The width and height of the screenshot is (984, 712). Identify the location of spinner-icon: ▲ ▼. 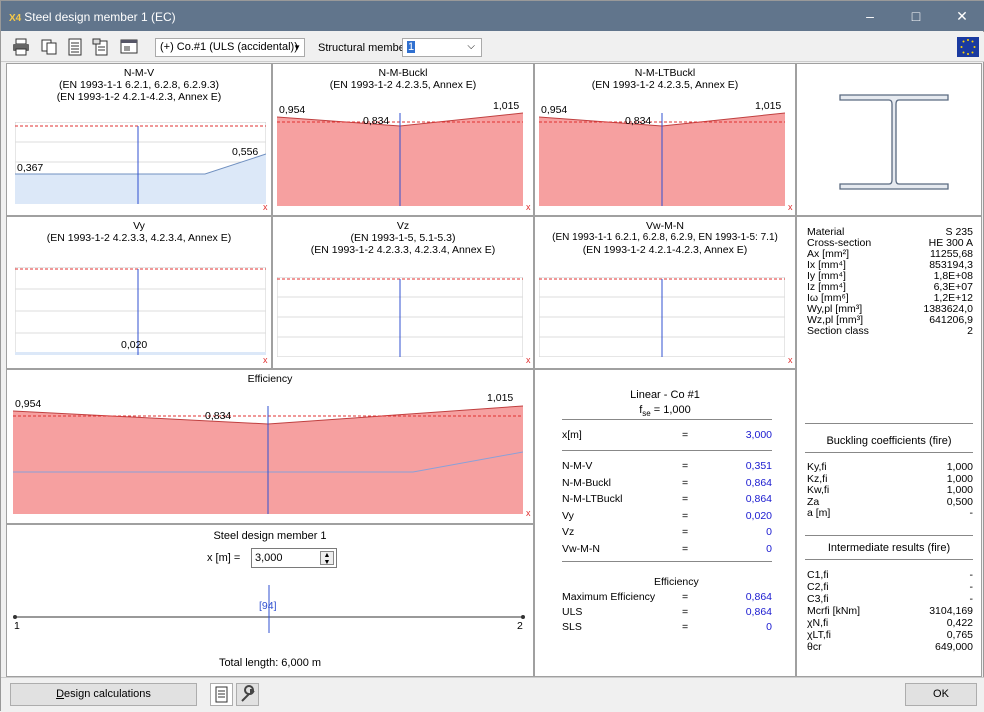
(327, 558).